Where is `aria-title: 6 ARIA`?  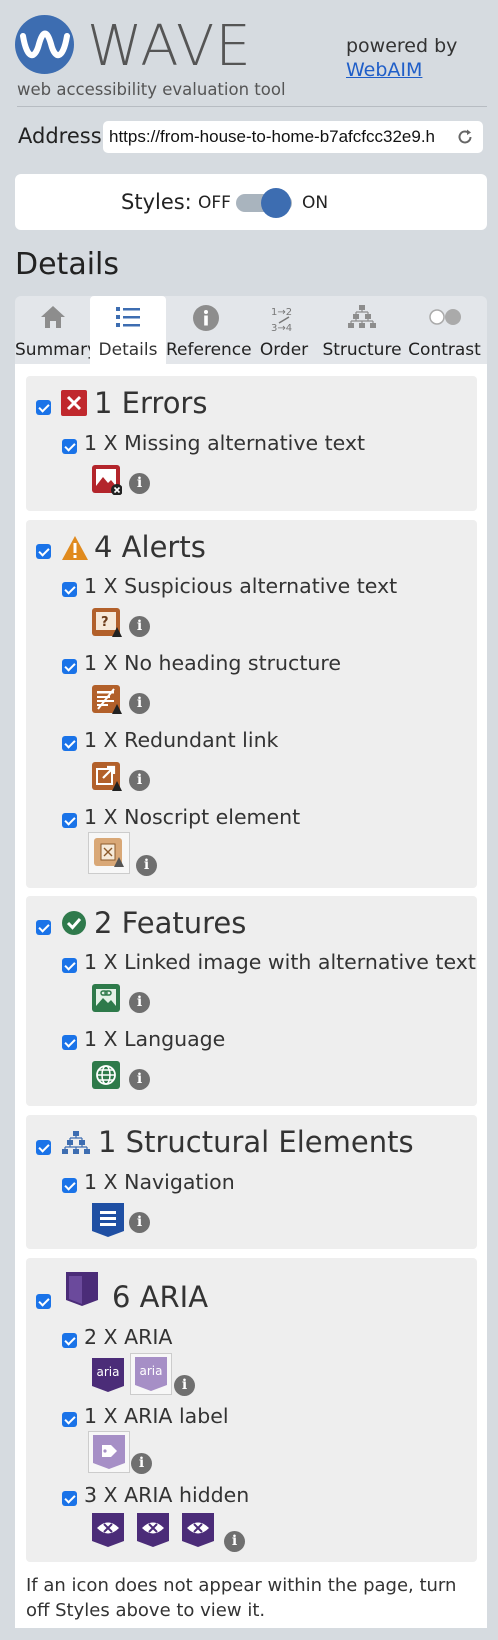 aria-title: 6 ARIA is located at coordinates (160, 1297).